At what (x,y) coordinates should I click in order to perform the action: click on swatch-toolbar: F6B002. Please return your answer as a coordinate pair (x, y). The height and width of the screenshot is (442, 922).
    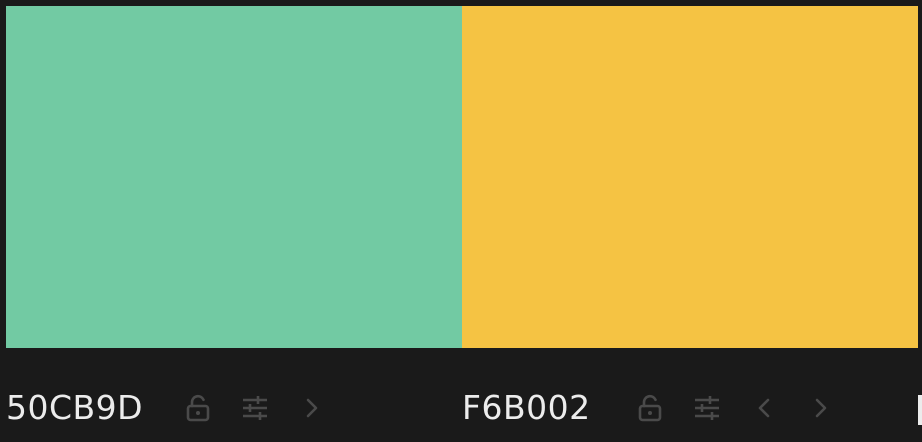
    Looking at the image, I should click on (651, 408).